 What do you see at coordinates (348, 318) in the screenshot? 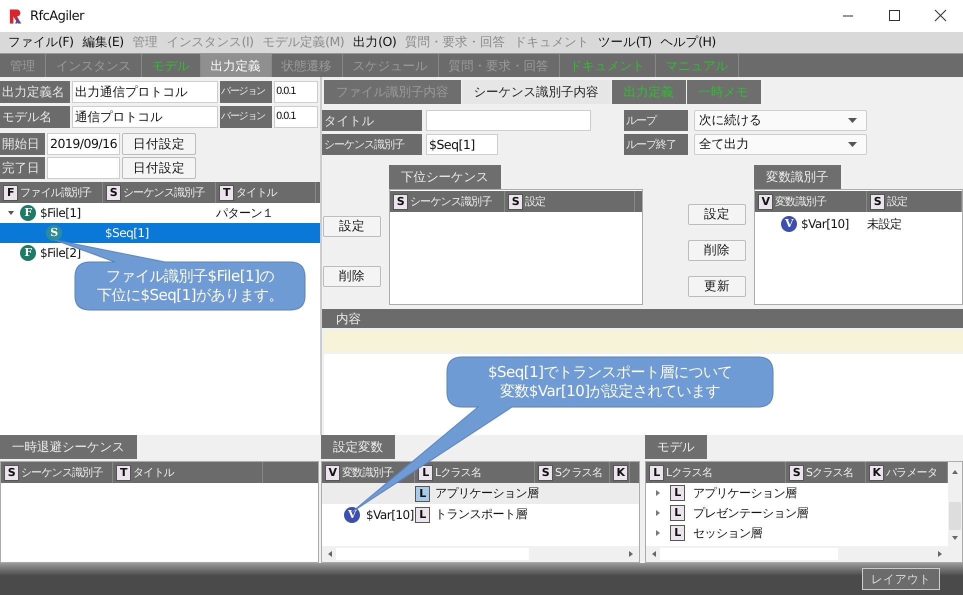
I see `section-header: 内容` at bounding box center [348, 318].